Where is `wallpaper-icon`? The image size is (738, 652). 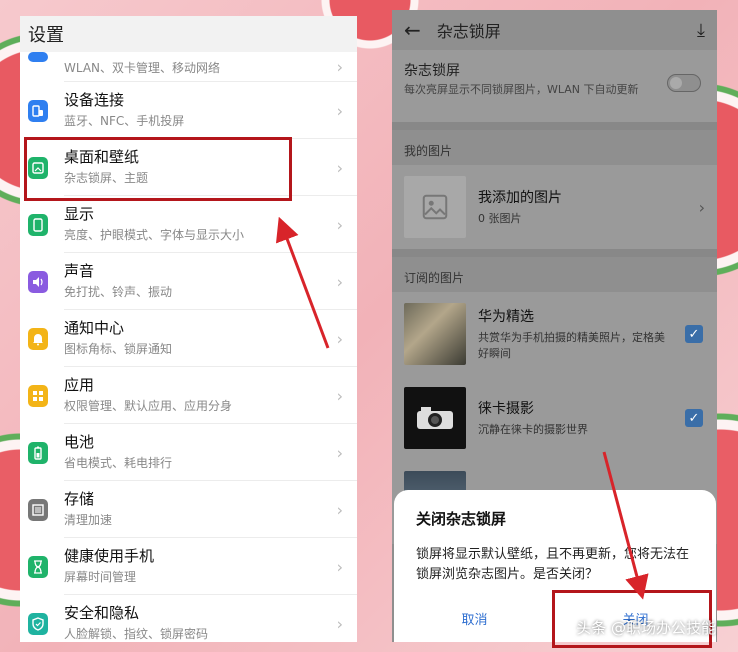
wallpaper-icon is located at coordinates (38, 167).